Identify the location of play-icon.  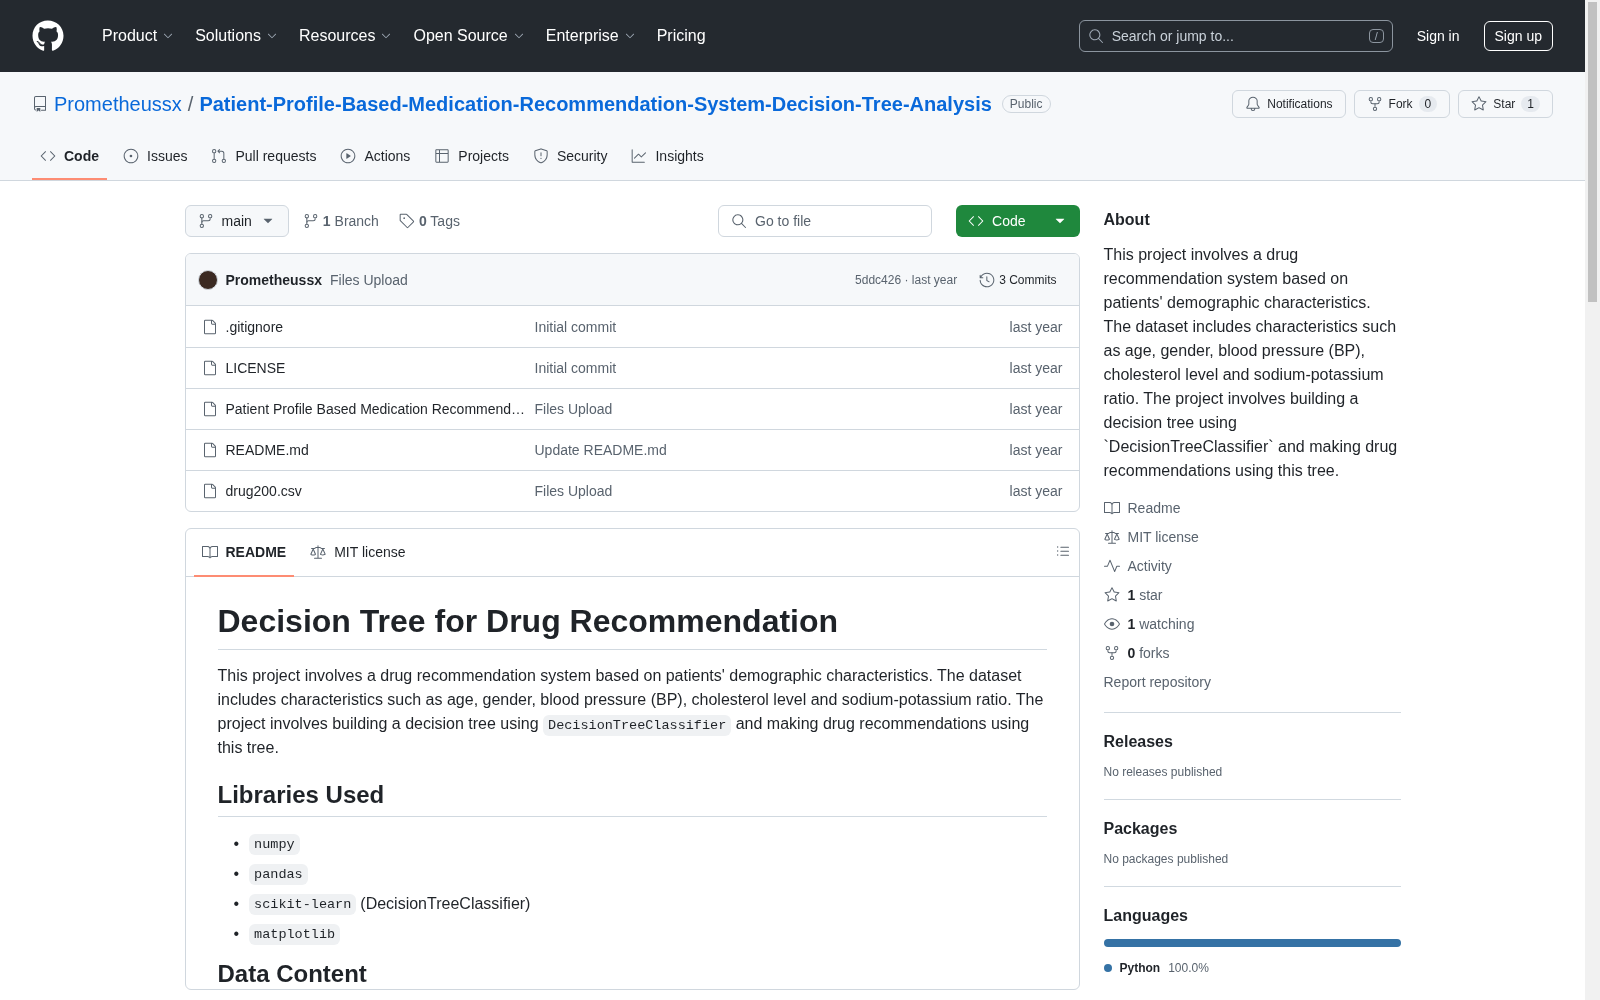
(348, 156).